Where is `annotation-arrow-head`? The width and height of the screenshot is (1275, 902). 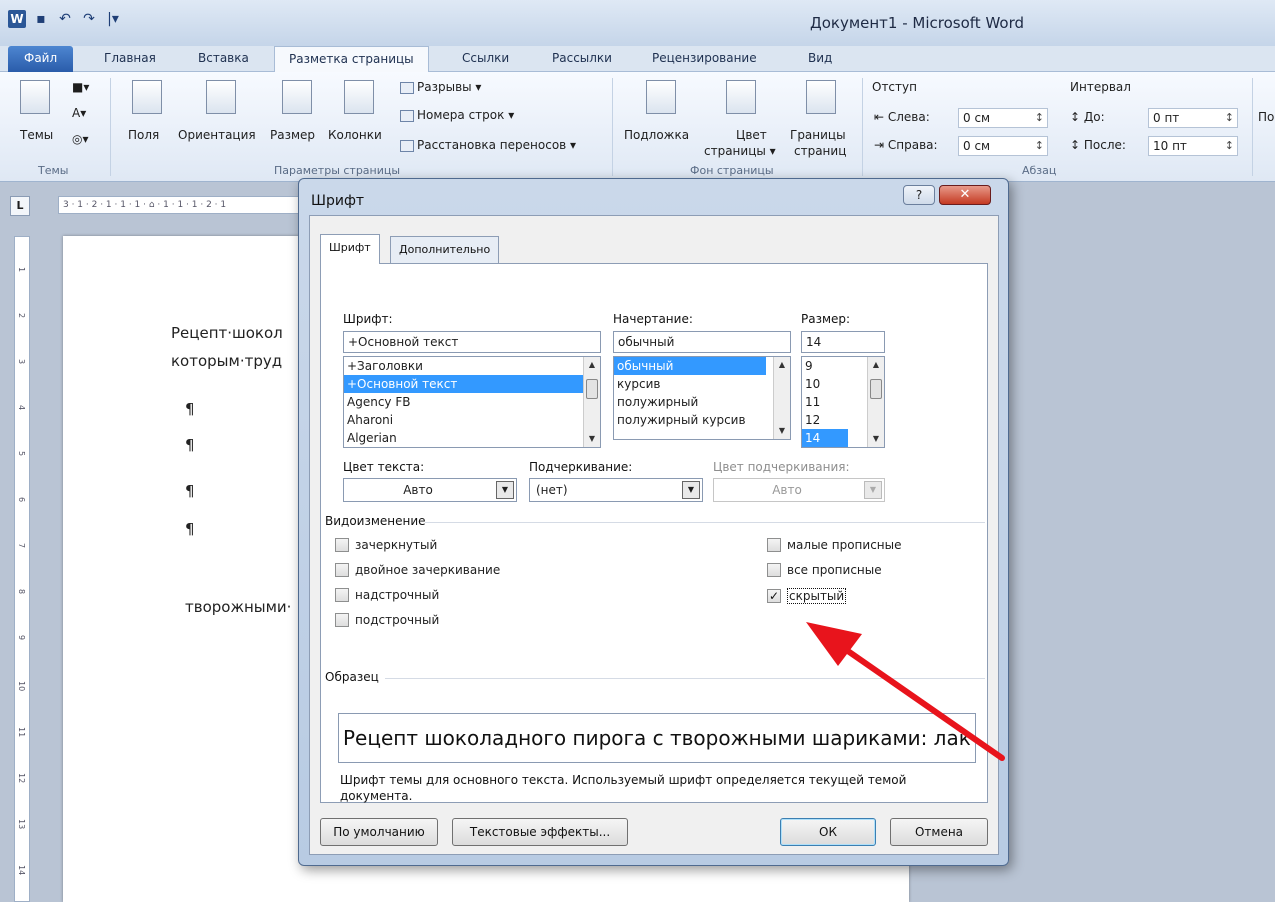 annotation-arrow-head is located at coordinates (834, 644).